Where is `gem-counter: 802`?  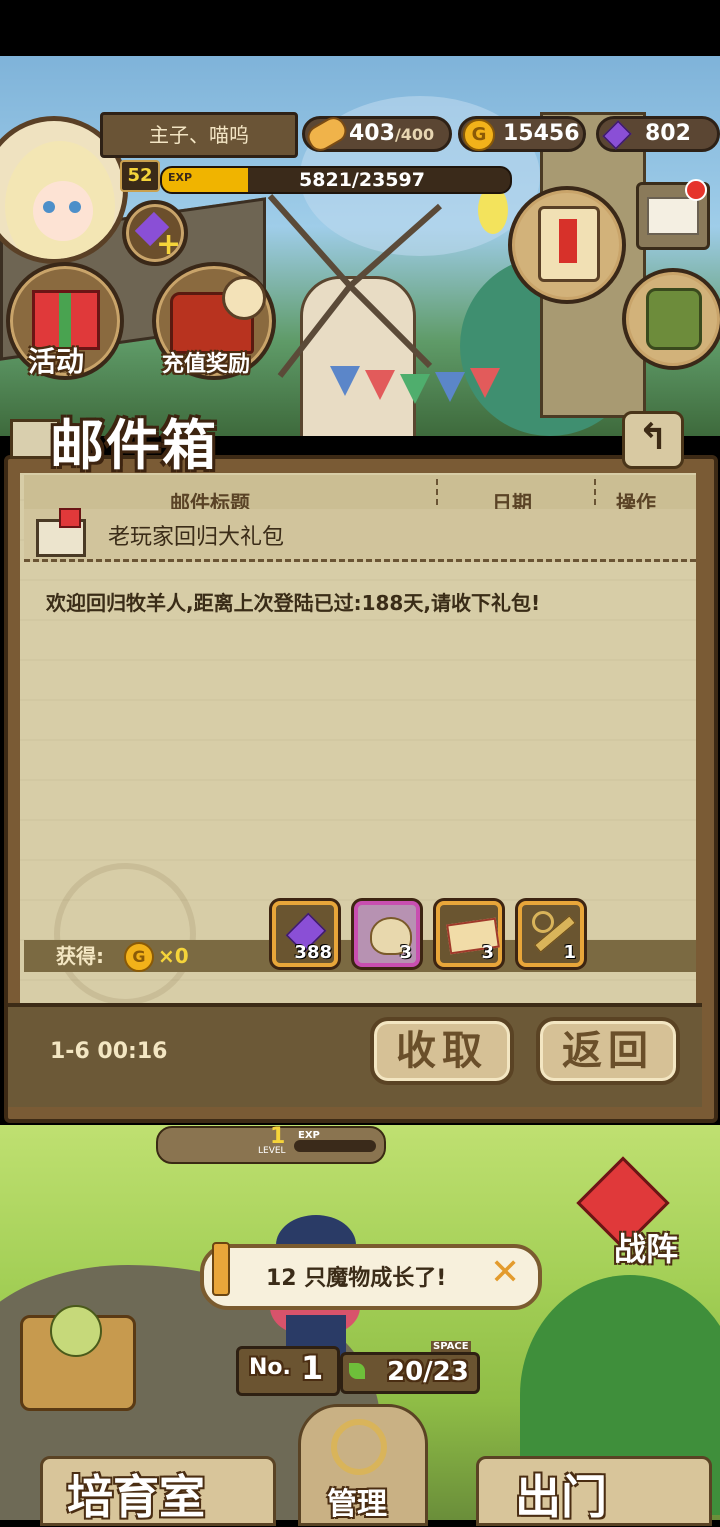
gem-counter: 802 is located at coordinates (658, 134).